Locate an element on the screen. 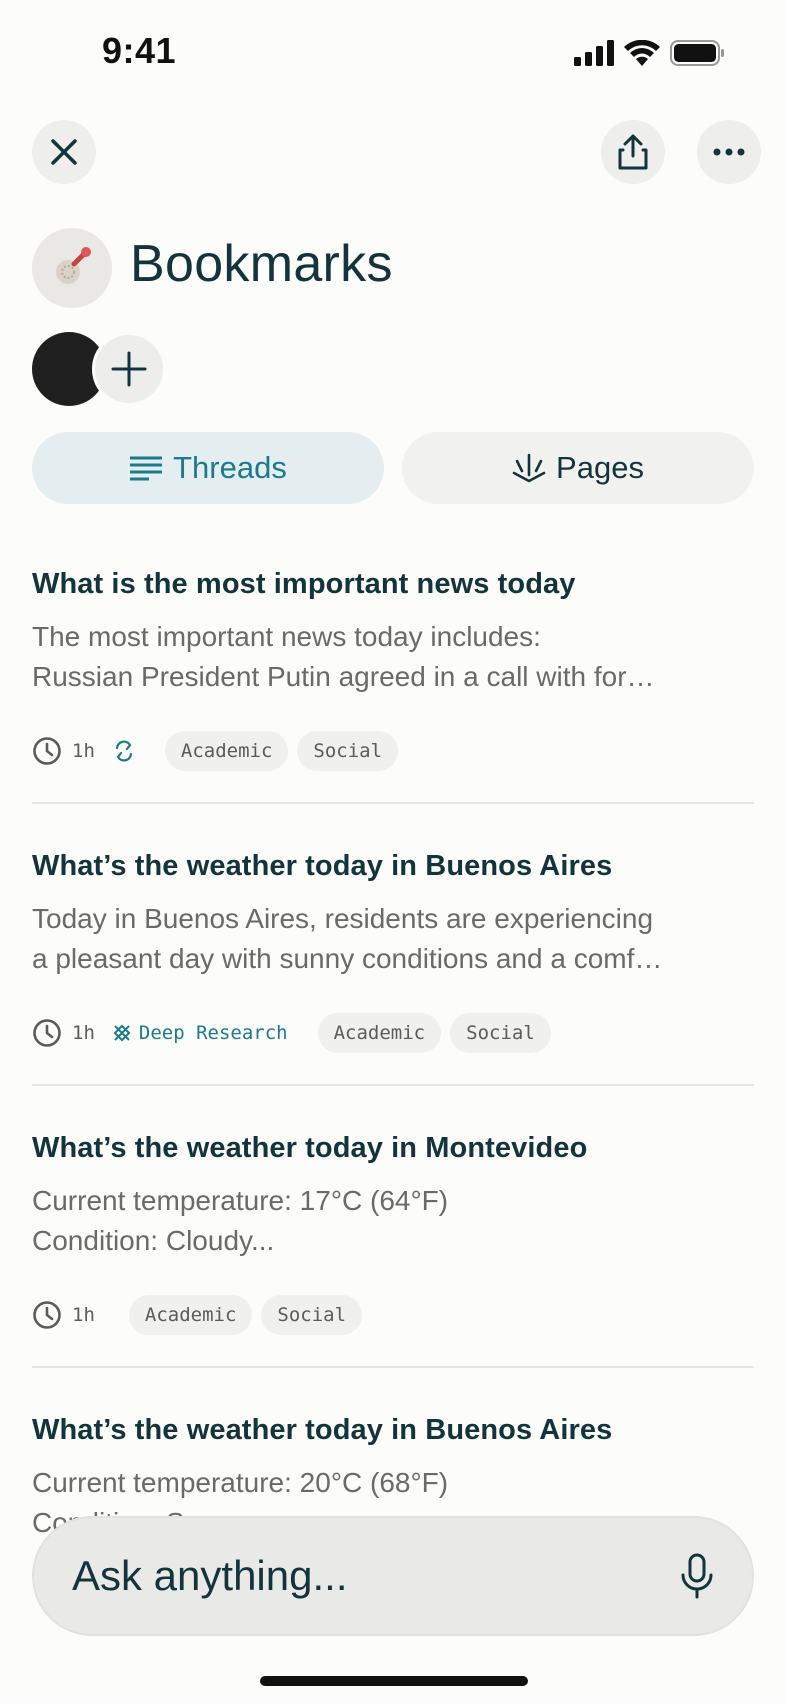 The width and height of the screenshot is (786, 1704). pro-search-icon is located at coordinates (123, 751).